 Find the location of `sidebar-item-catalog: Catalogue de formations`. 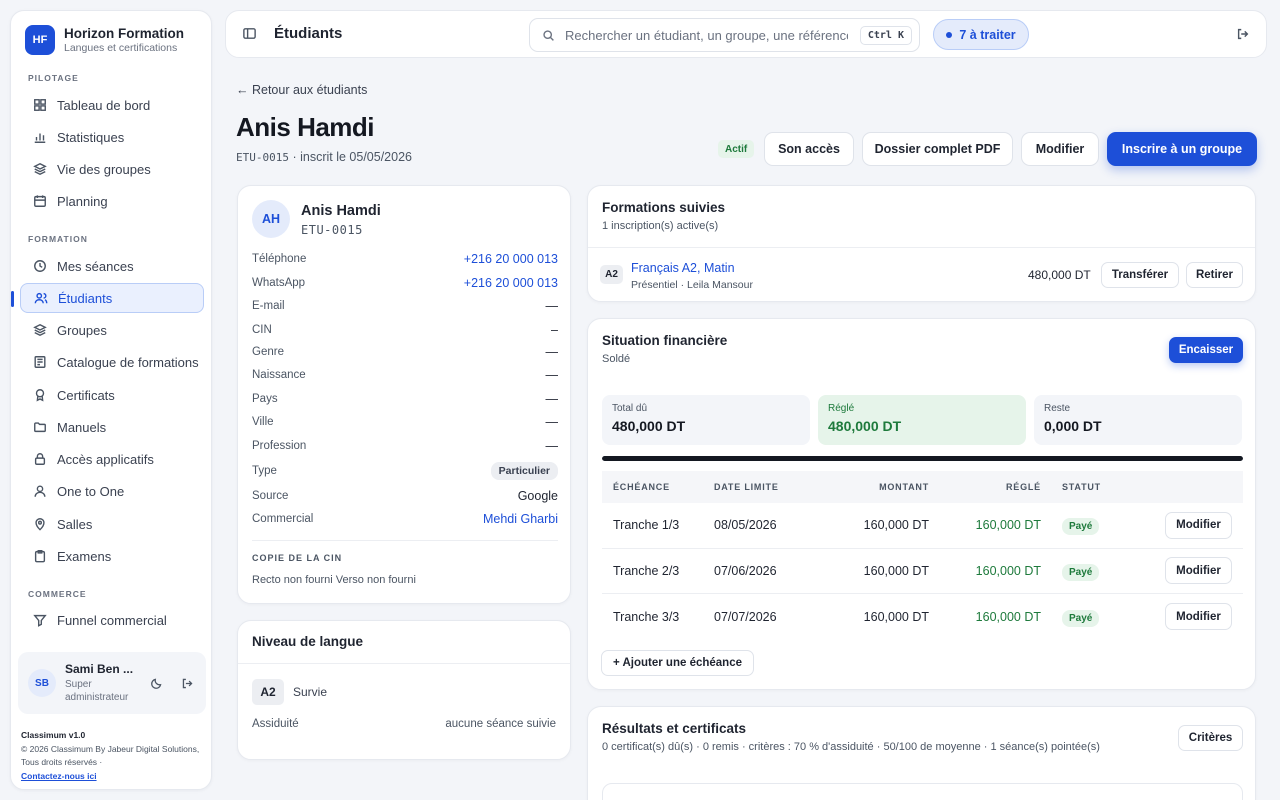

sidebar-item-catalog: Catalogue de formations is located at coordinates (112, 362).